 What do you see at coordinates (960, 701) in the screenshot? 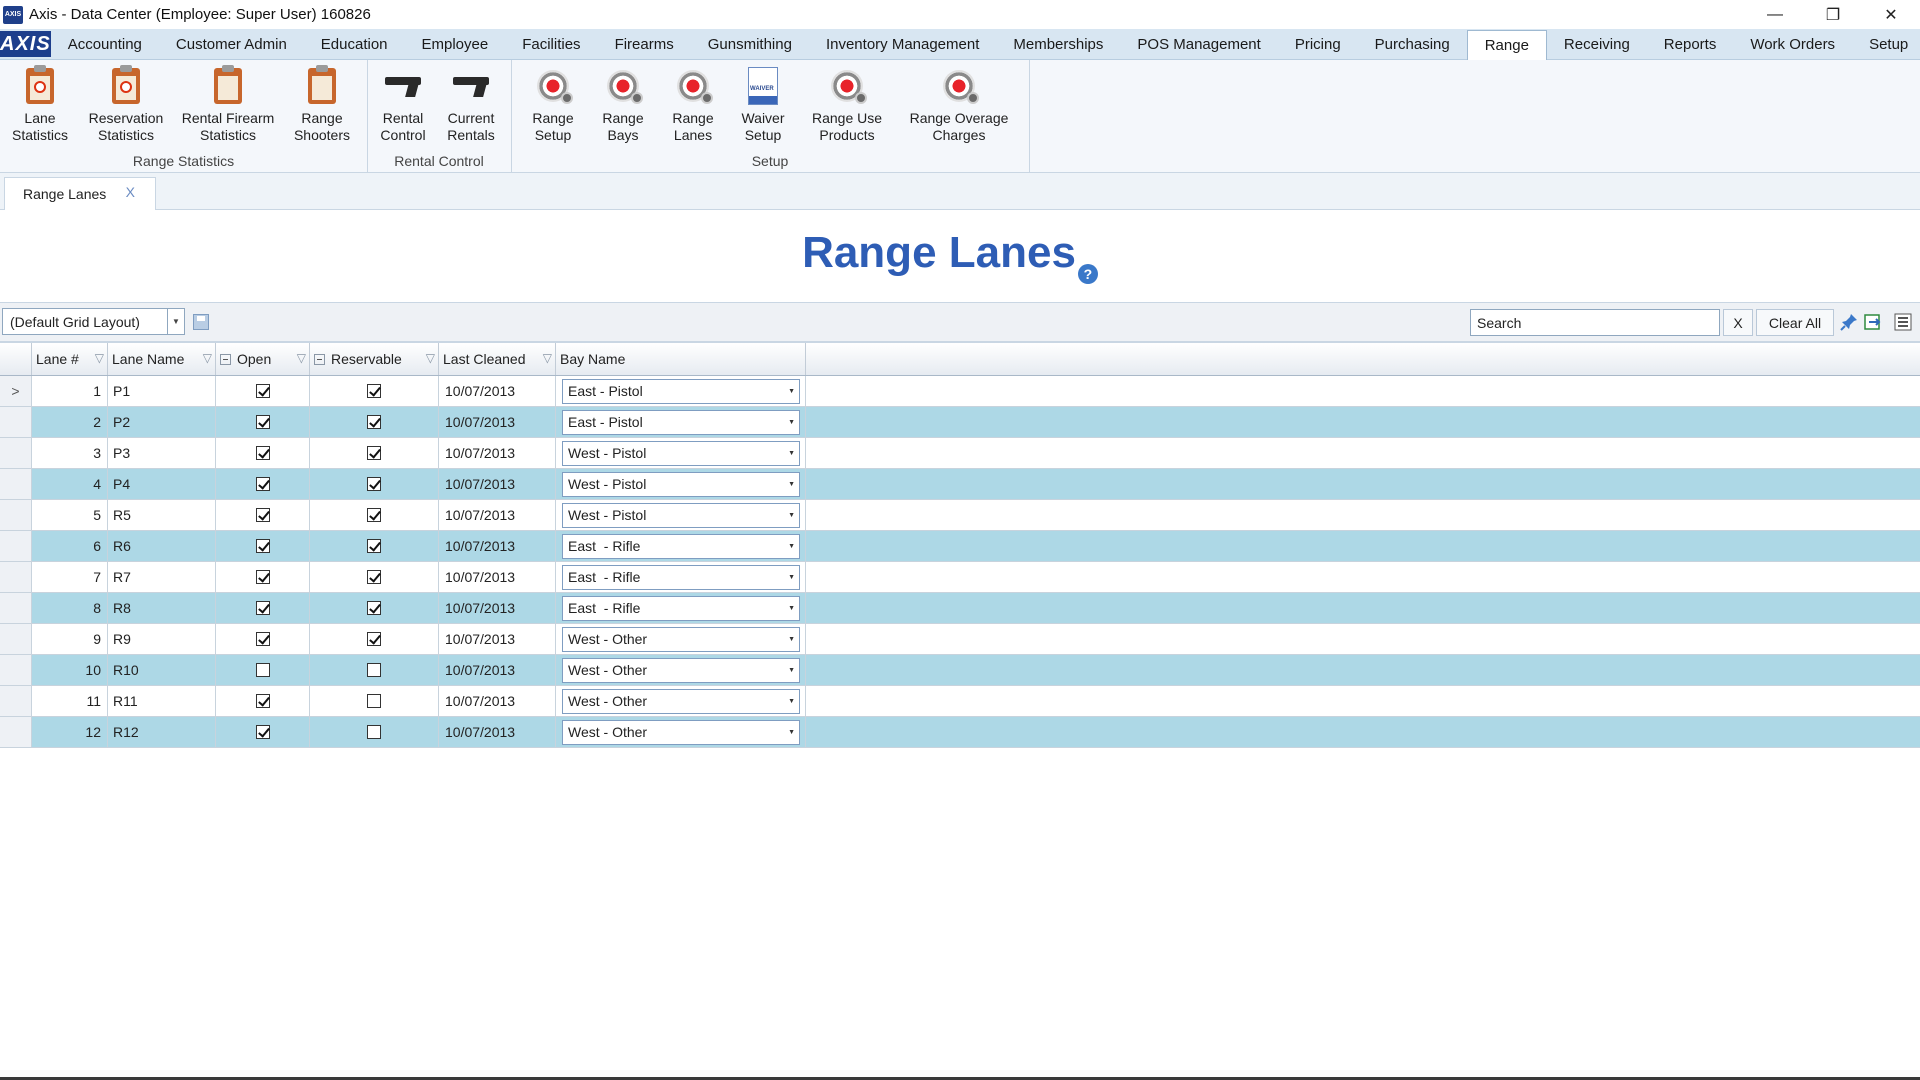
I see `table-row: 11 R11 10/07/2013 West - Other ▼` at bounding box center [960, 701].